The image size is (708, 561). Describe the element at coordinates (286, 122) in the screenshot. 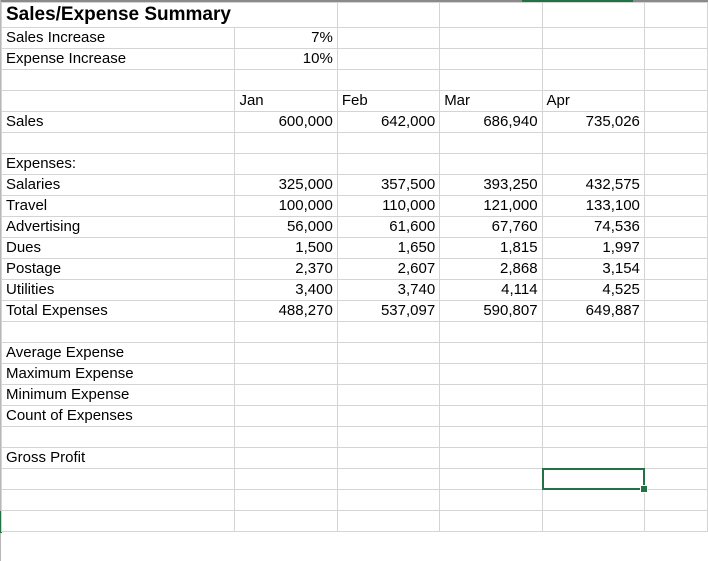

I see `cell-value: 600,000` at that location.